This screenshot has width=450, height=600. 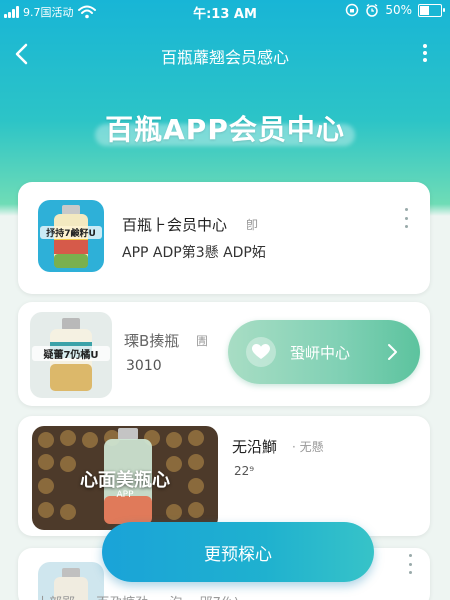 I want to click on carrier-name: 9.7国活动, so click(x=48, y=12).